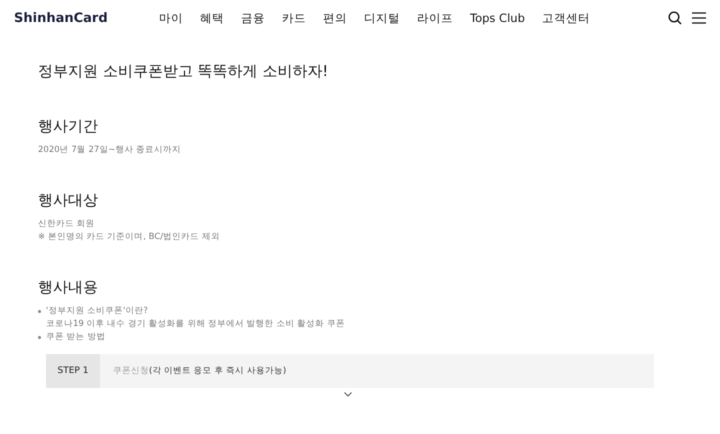 The height and width of the screenshot is (434, 720). What do you see at coordinates (294, 18) in the screenshot?
I see `nav-link: 카드` at bounding box center [294, 18].